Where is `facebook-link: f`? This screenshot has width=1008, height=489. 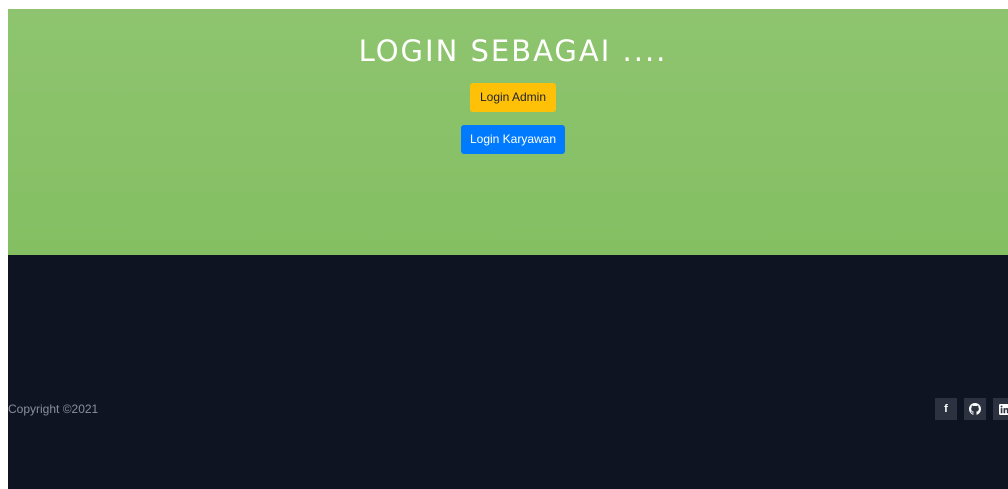 facebook-link: f is located at coordinates (946, 409).